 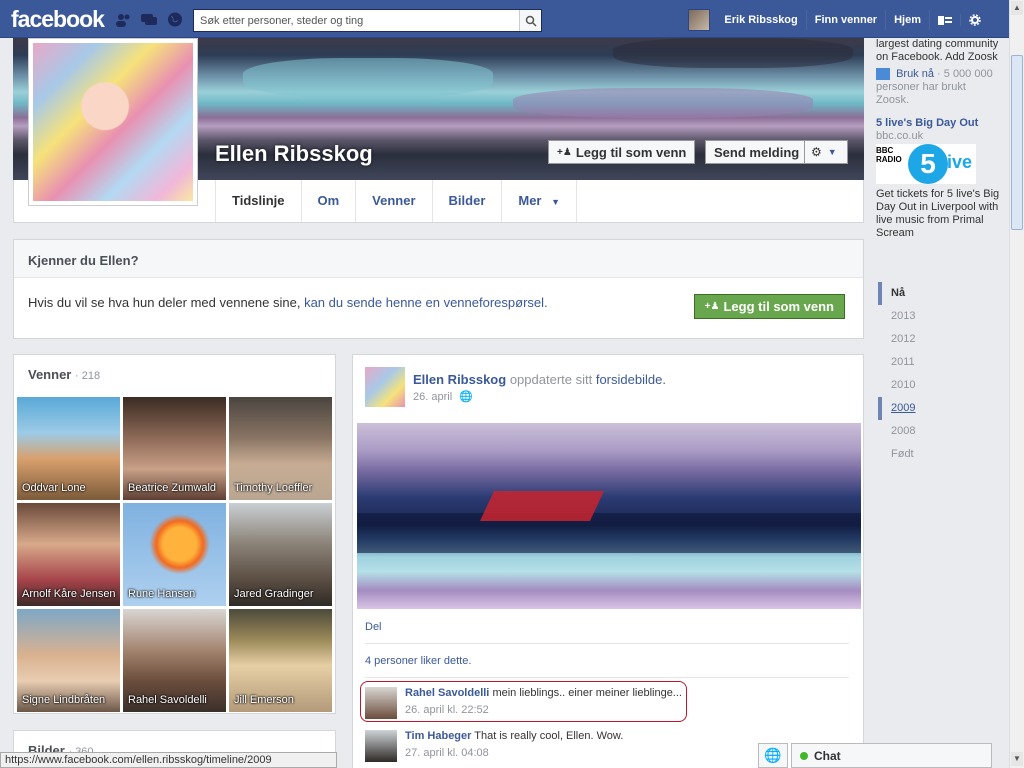 I want to click on timeline-2009: 2009, so click(x=938, y=408).